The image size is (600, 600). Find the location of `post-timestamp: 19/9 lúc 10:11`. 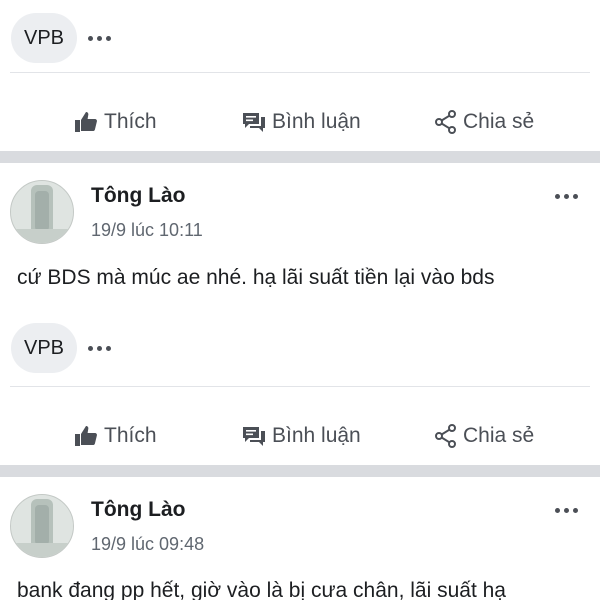

post-timestamp: 19/9 lúc 10:11 is located at coordinates (147, 230).